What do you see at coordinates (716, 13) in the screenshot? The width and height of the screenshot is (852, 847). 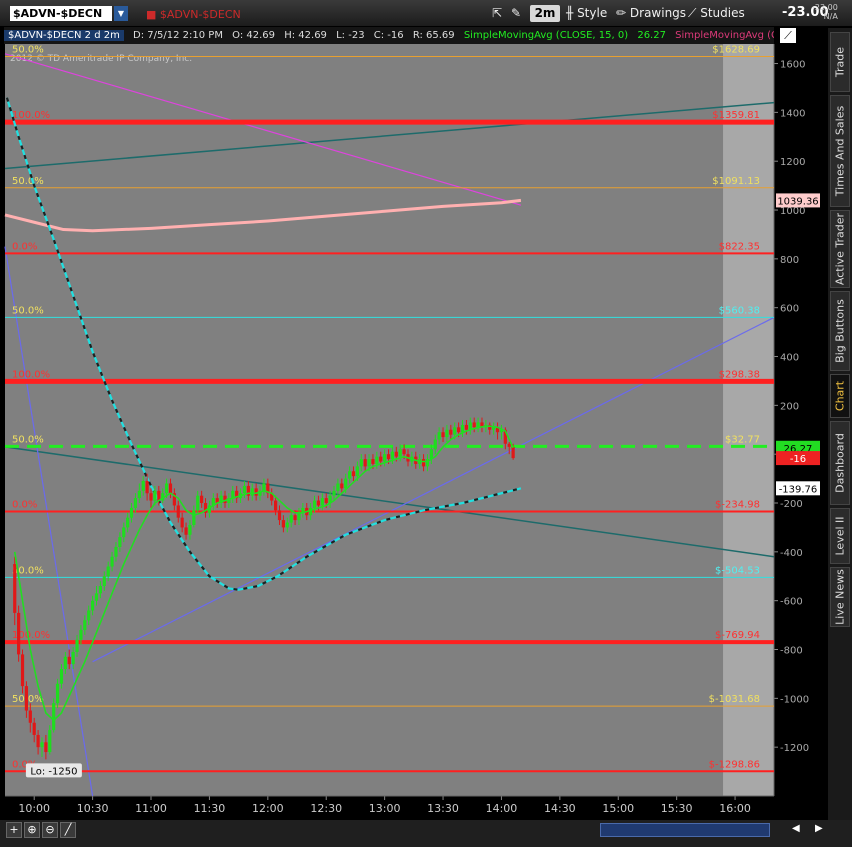 I see `studies-button: ⟋ Studies` at bounding box center [716, 13].